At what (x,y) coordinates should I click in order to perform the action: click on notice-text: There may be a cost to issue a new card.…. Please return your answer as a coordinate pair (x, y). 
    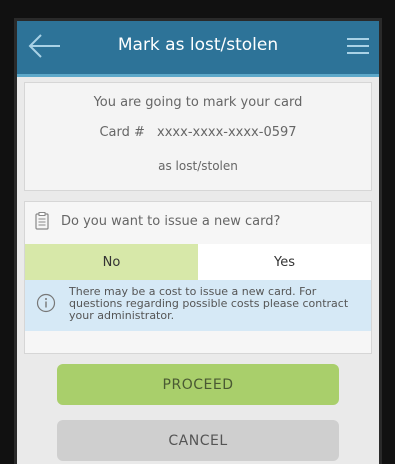
    Looking at the image, I should click on (209, 303).